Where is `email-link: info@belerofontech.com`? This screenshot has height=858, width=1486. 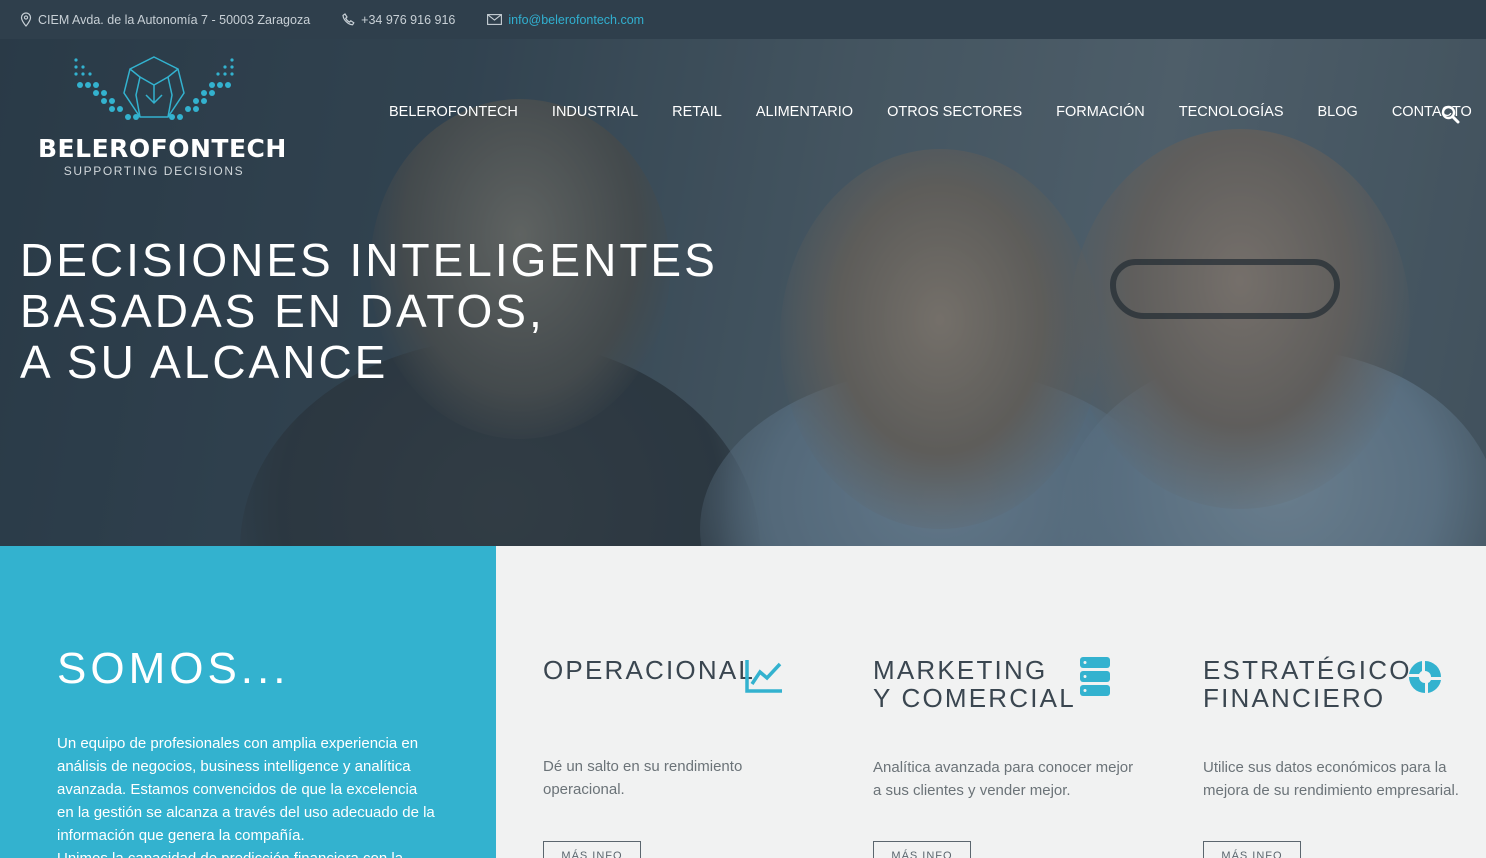 email-link: info@belerofontech.com is located at coordinates (576, 20).